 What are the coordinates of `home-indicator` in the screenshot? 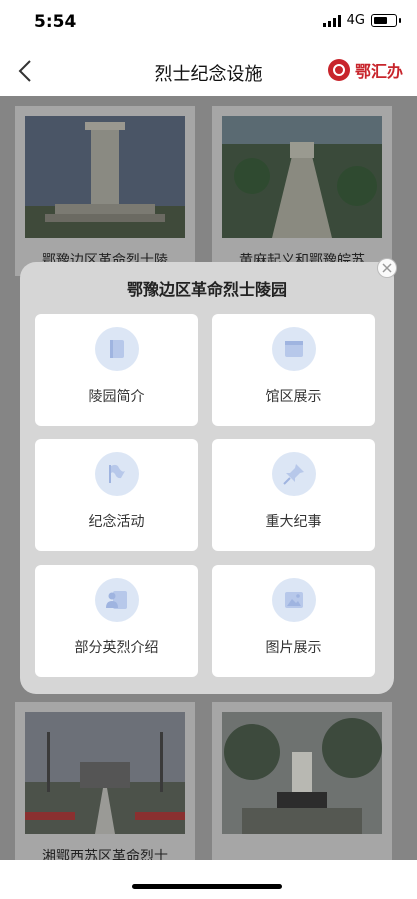 It's located at (207, 886).